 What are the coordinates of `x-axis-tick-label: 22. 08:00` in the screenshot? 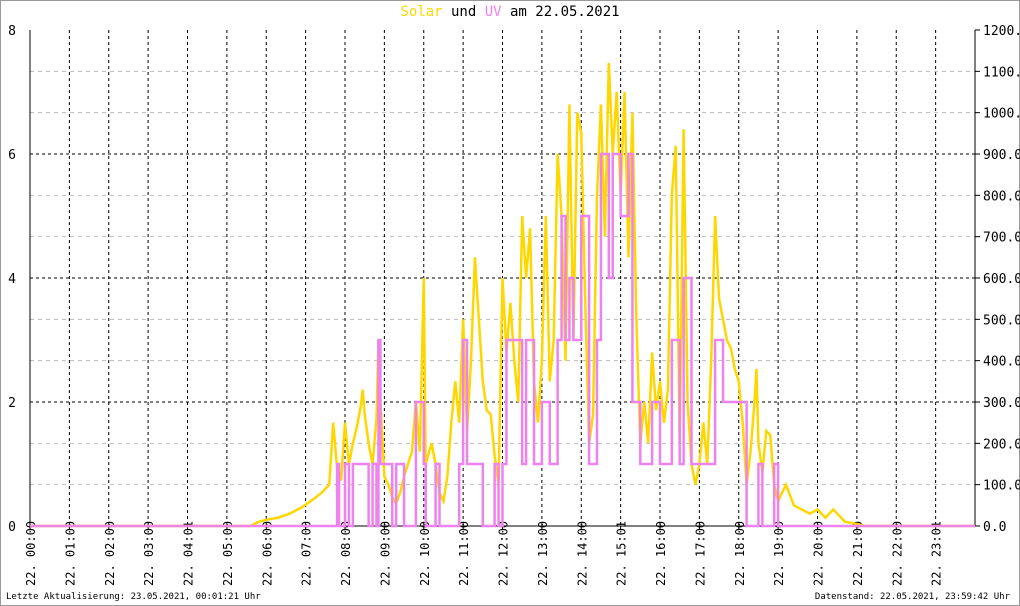 It's located at (346, 553).